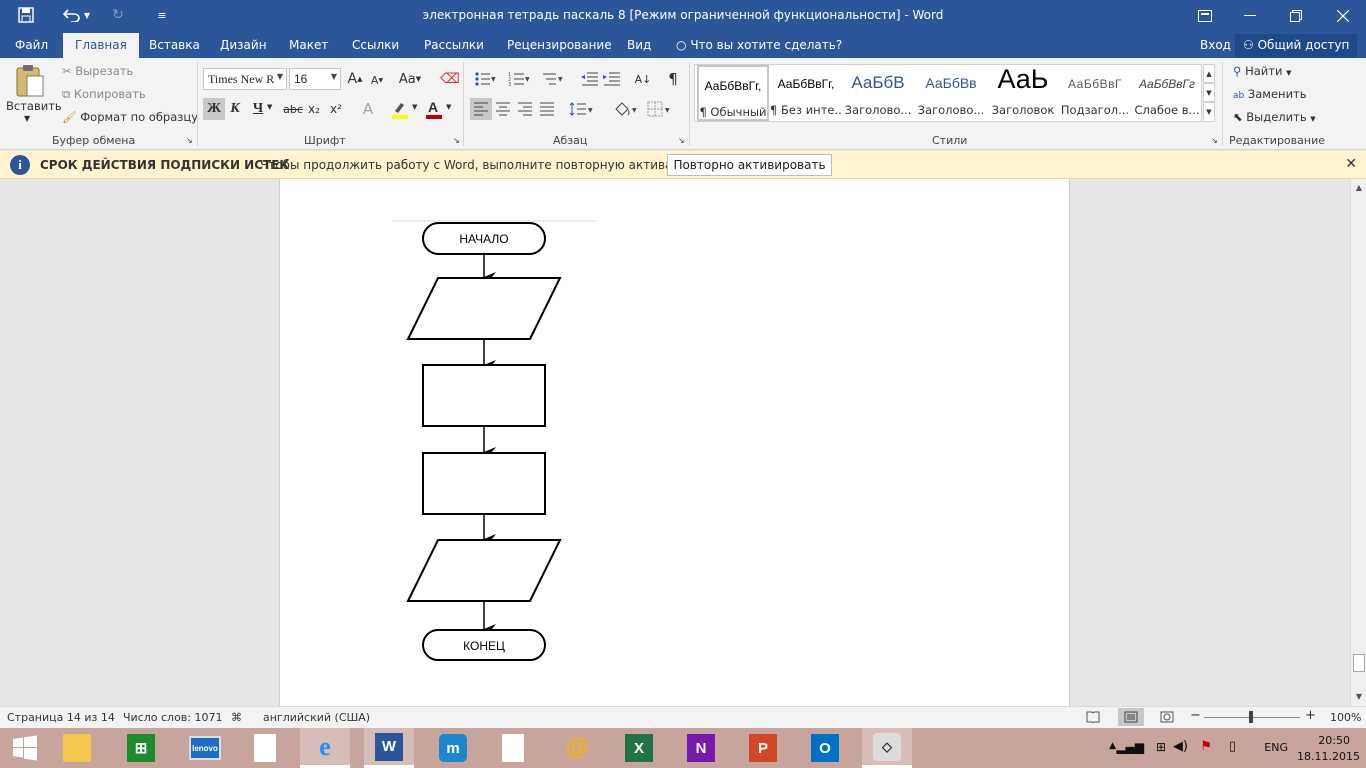 The image size is (1366, 768). What do you see at coordinates (519, 79) in the screenshot?
I see `numbering-icon: 1 2 3 ▼` at bounding box center [519, 79].